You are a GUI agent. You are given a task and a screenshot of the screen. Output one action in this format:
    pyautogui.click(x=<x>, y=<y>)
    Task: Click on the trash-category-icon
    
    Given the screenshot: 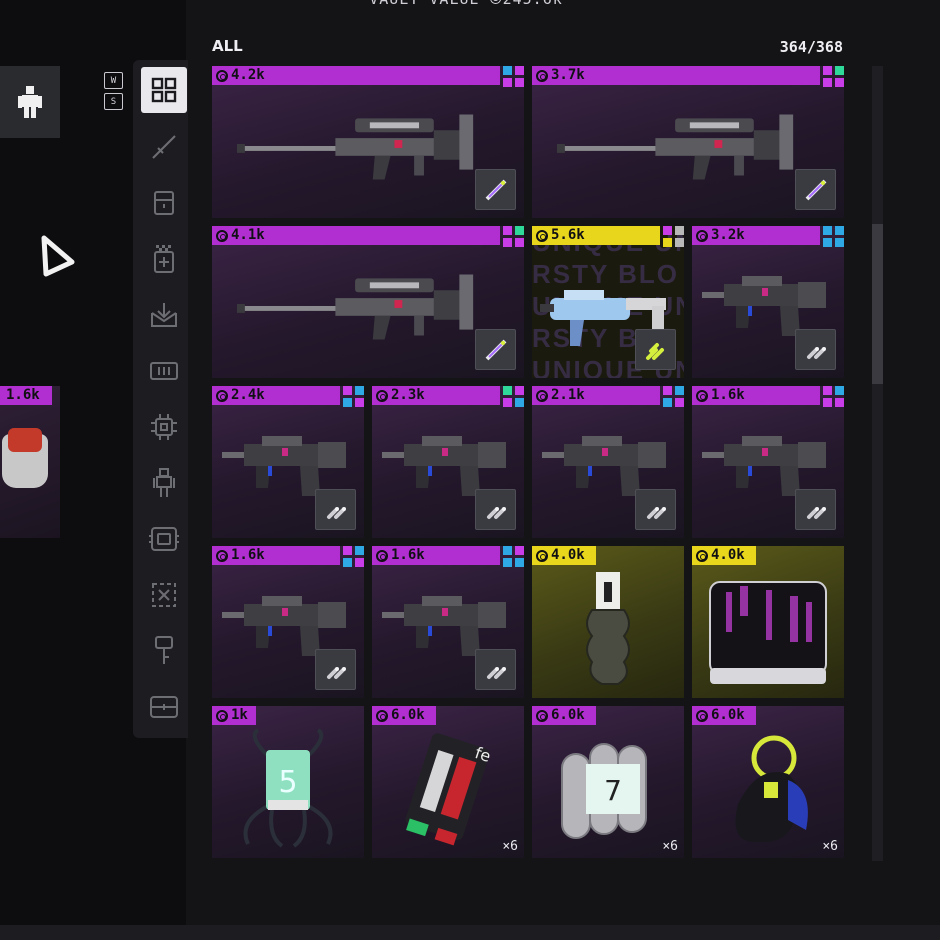 What is the action you would take?
    pyautogui.click(x=164, y=595)
    